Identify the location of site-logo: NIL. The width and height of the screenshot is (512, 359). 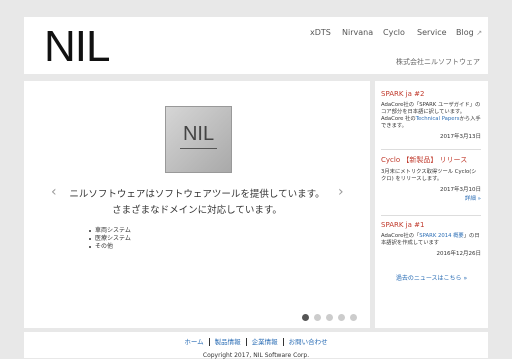
(77, 47).